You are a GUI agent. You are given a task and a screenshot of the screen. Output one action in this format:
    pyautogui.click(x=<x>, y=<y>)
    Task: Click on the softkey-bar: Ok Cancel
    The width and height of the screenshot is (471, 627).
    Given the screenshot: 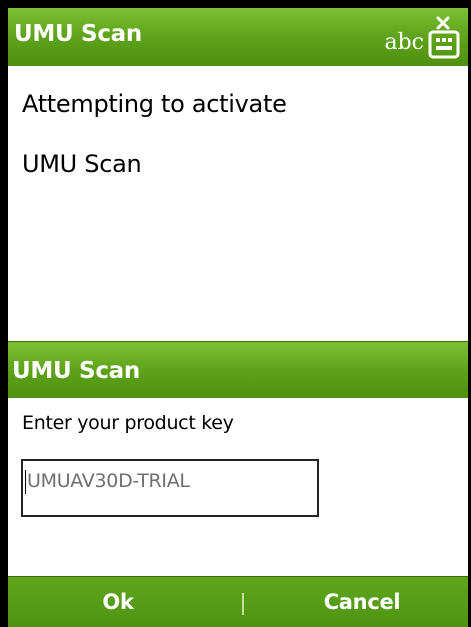 What is the action you would take?
    pyautogui.click(x=238, y=601)
    